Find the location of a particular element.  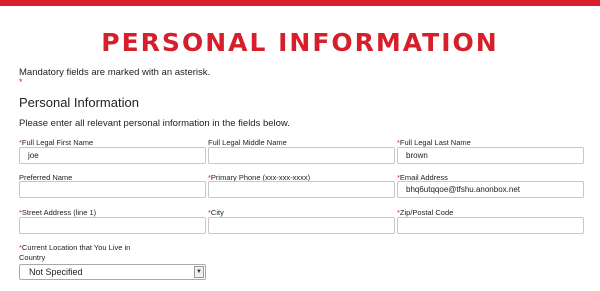

middle-name-input is located at coordinates (301, 155).